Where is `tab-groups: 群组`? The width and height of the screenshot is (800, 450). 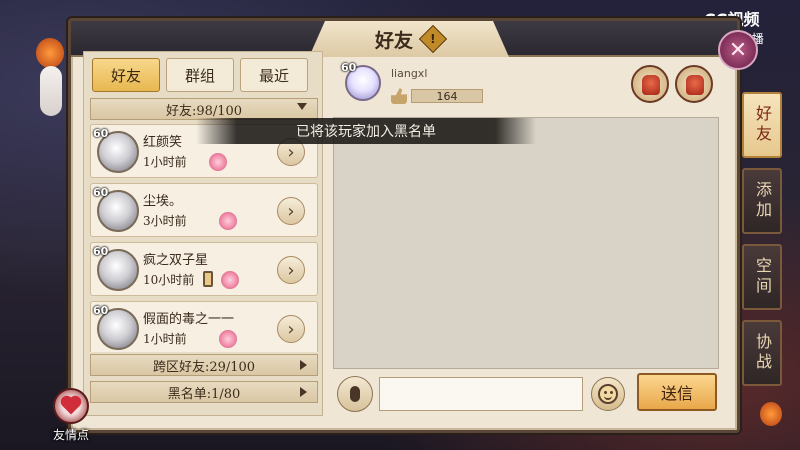 tab-groups: 群组 is located at coordinates (200, 75).